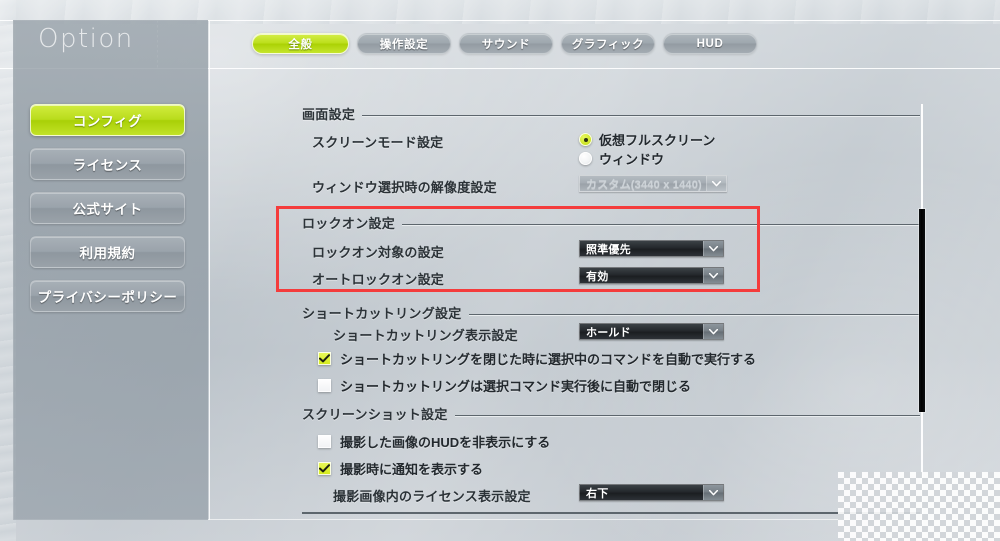 This screenshot has height=541, width=1000. I want to click on sidebar-item-label: コンフィグ, so click(107, 121).